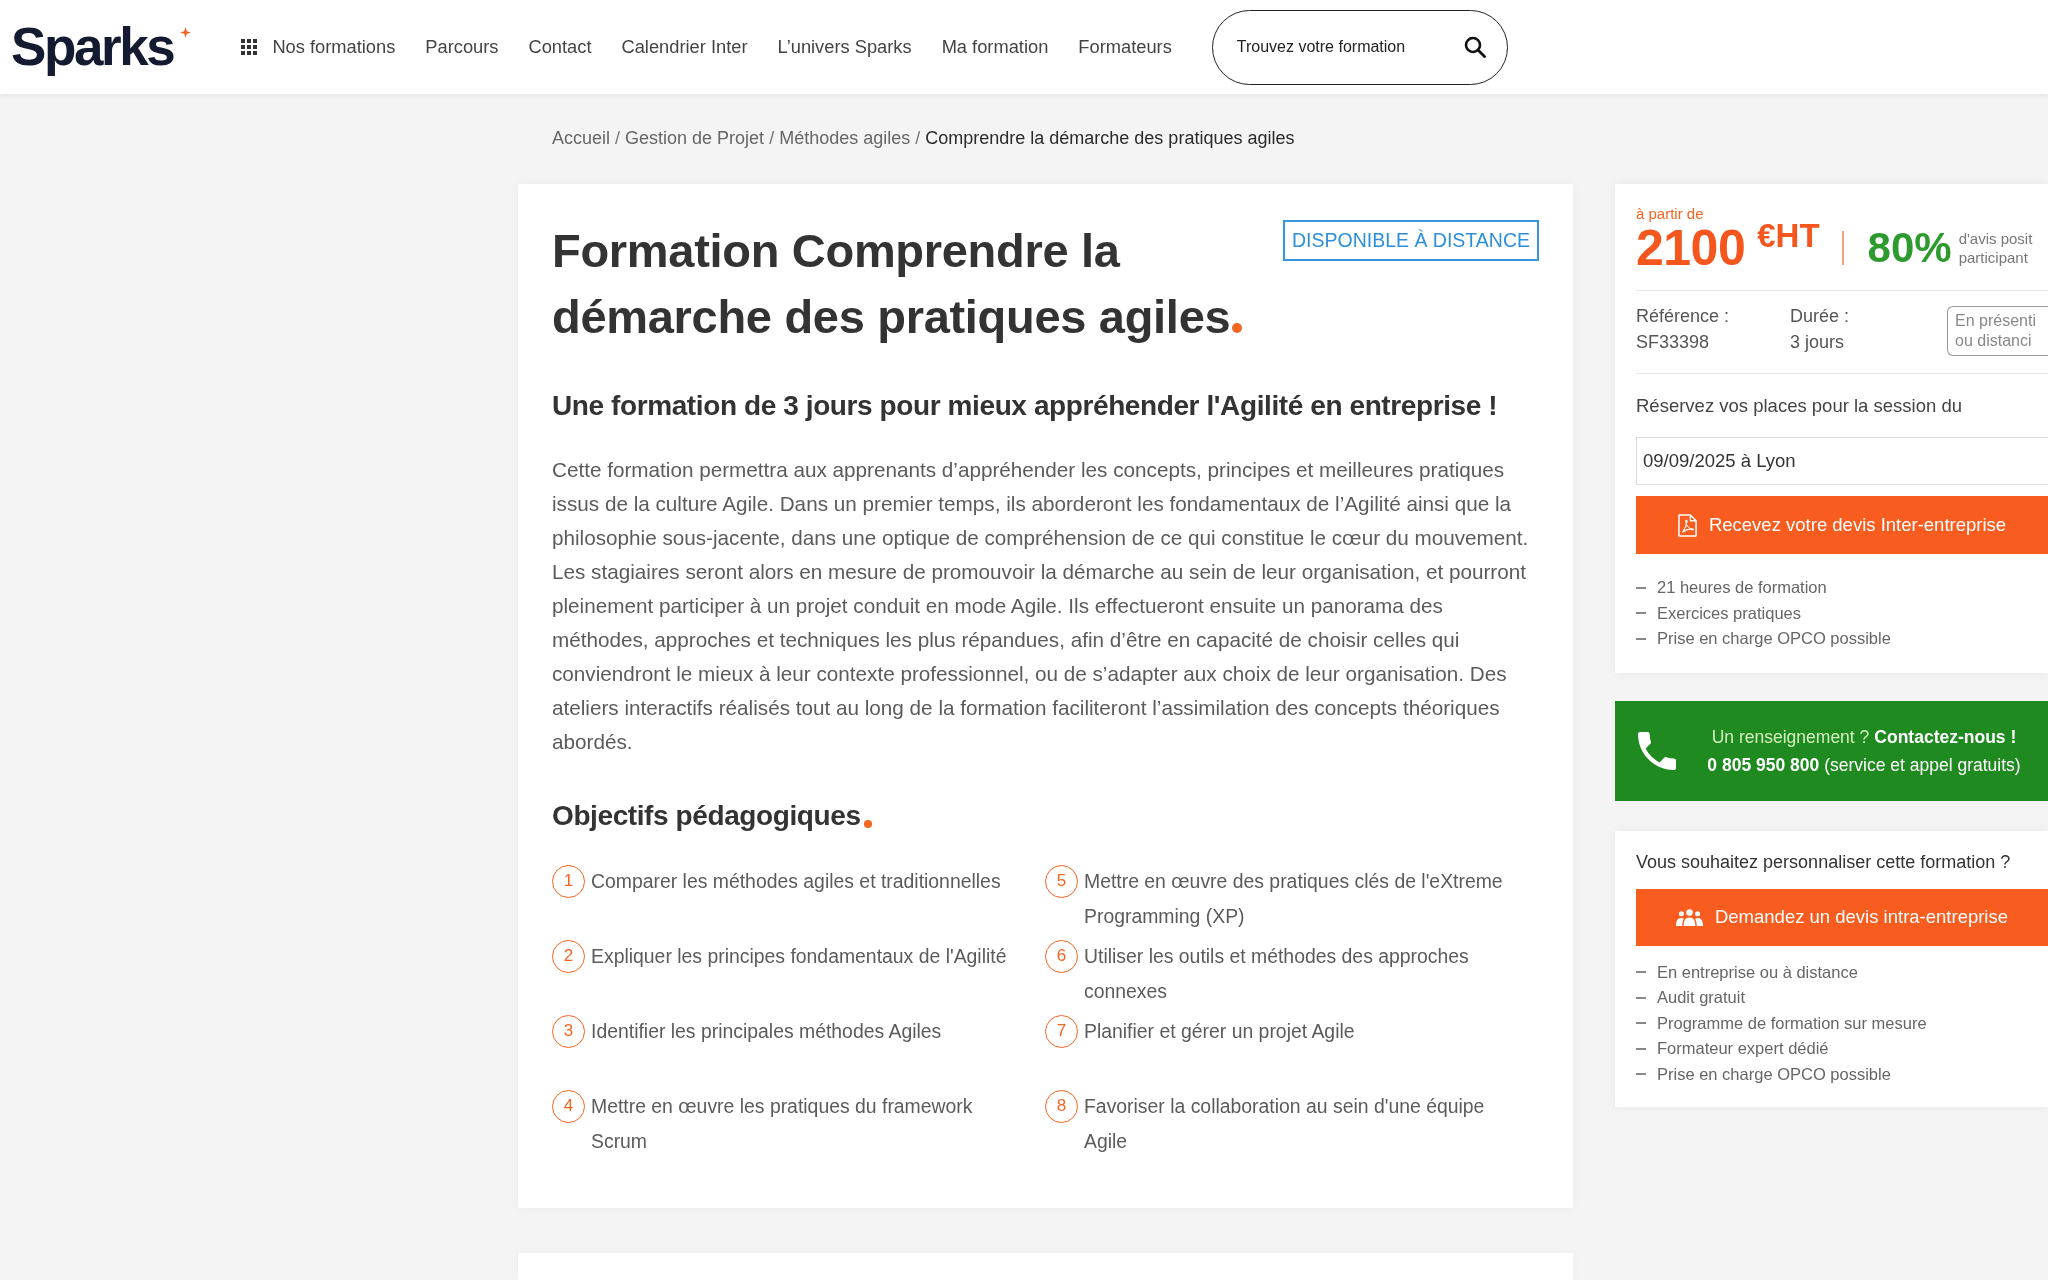  I want to click on objective-text: Utiliser les outils et méthodes des approches connexes, so click(1277, 974).